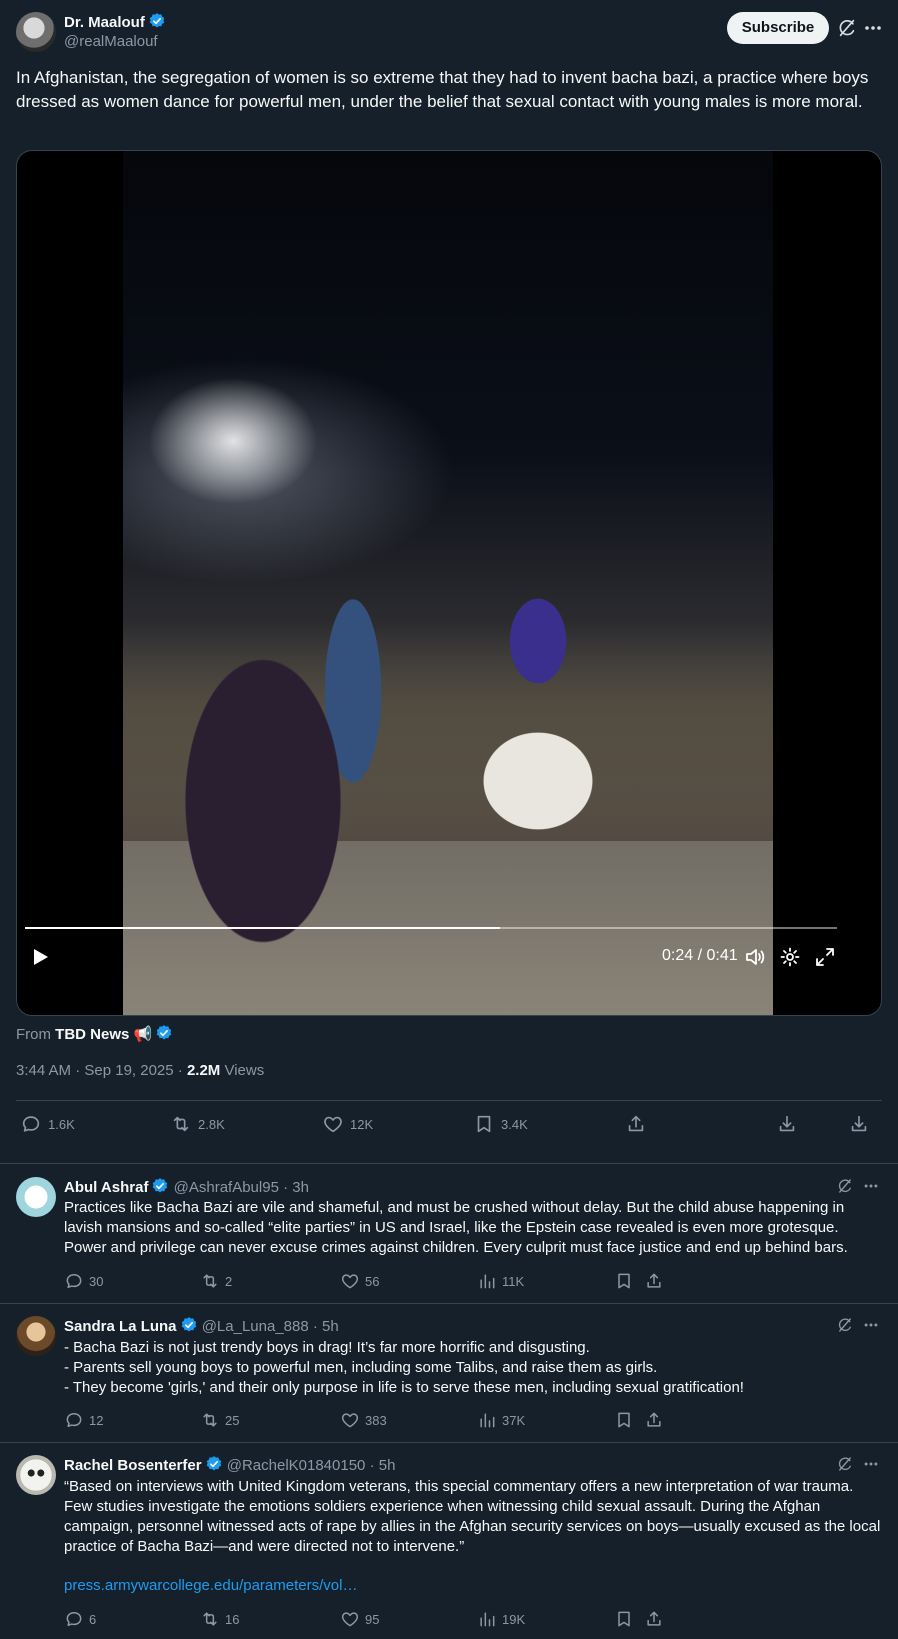  What do you see at coordinates (36, 32) in the screenshot?
I see `author-avatar` at bounding box center [36, 32].